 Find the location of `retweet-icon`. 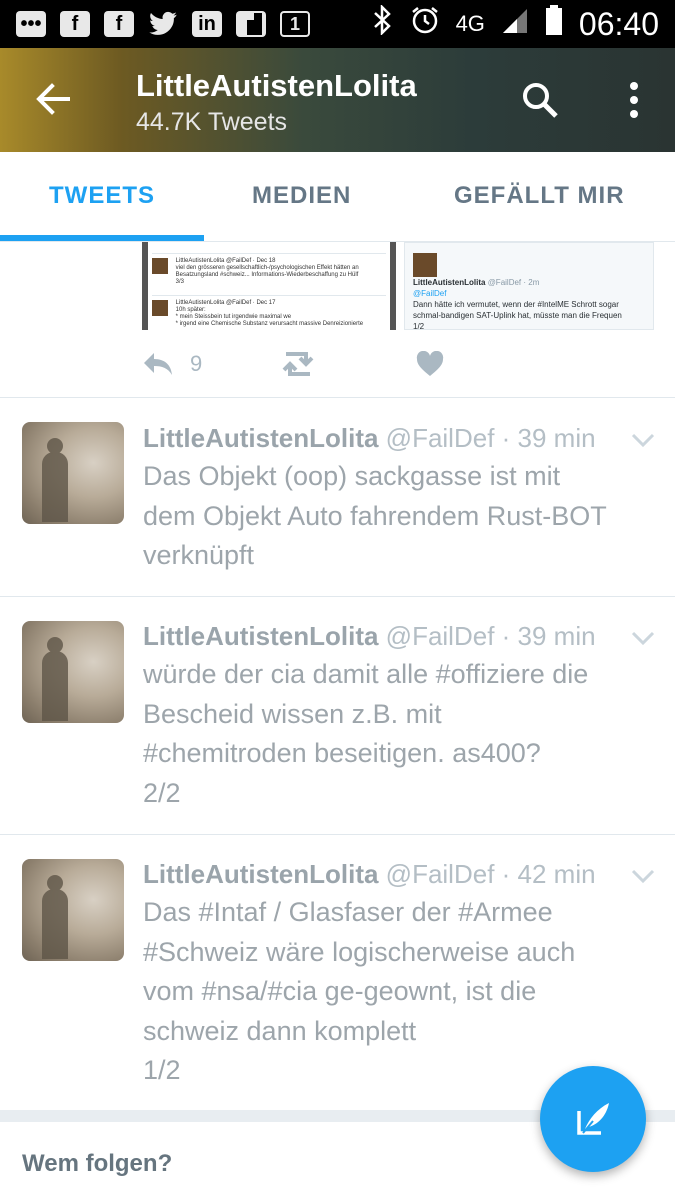

retweet-icon is located at coordinates (298, 364).